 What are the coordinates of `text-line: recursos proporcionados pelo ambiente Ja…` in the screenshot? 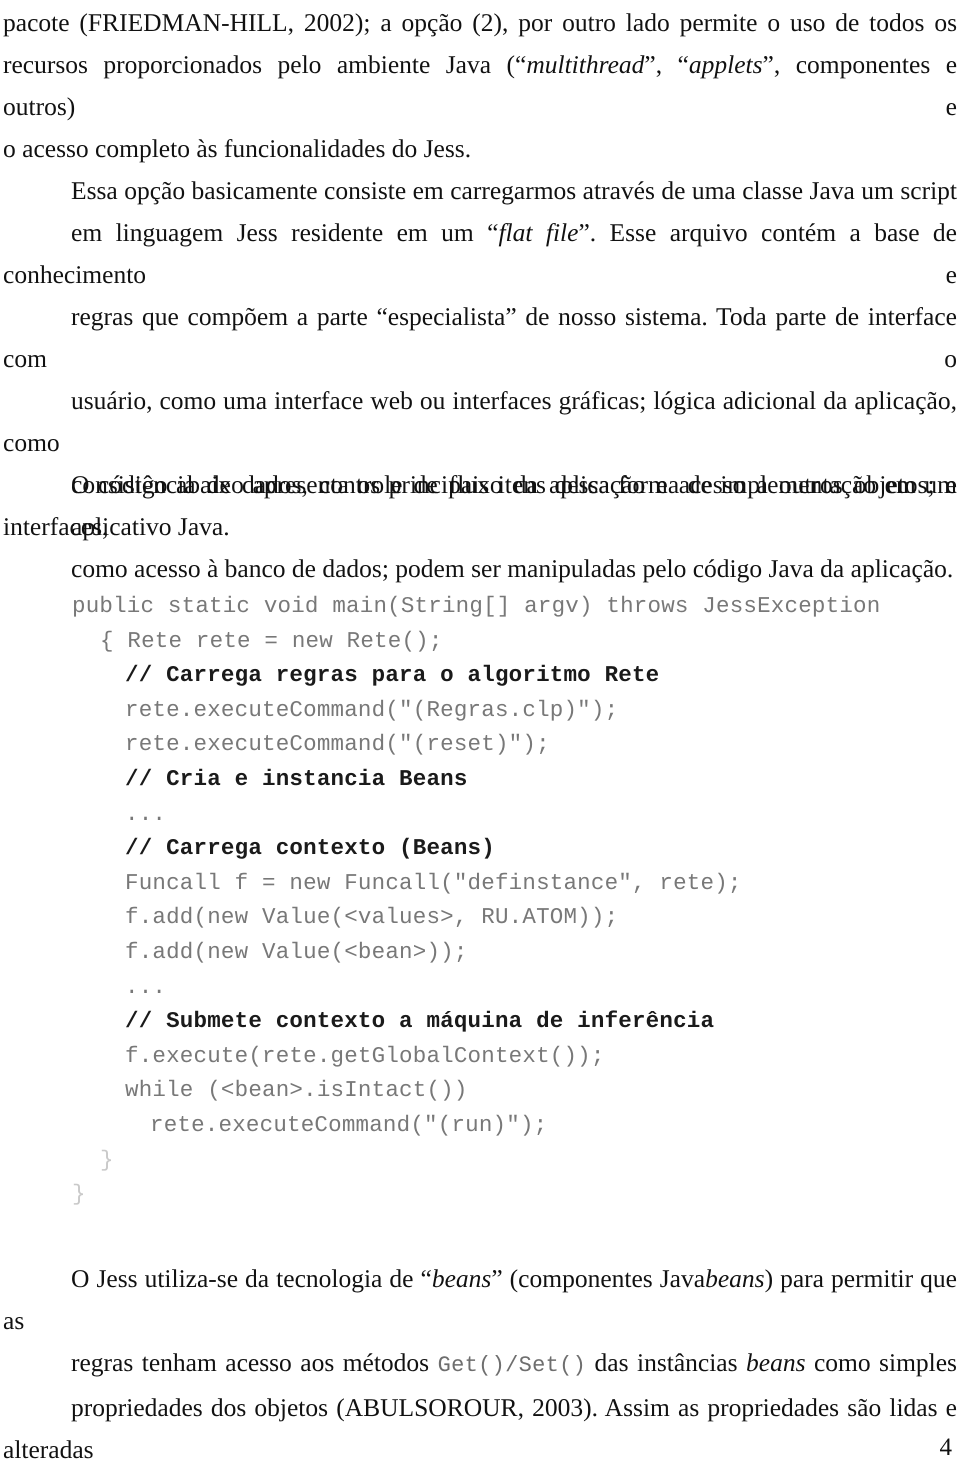 It's located at (480, 85).